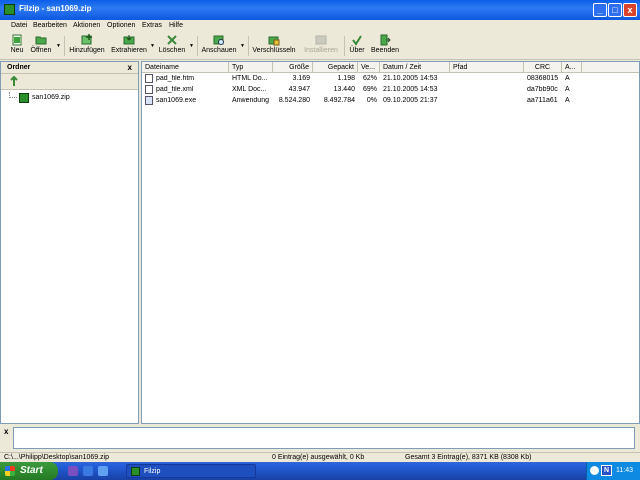  I want to click on column-header-size: Größe, so click(293, 67).